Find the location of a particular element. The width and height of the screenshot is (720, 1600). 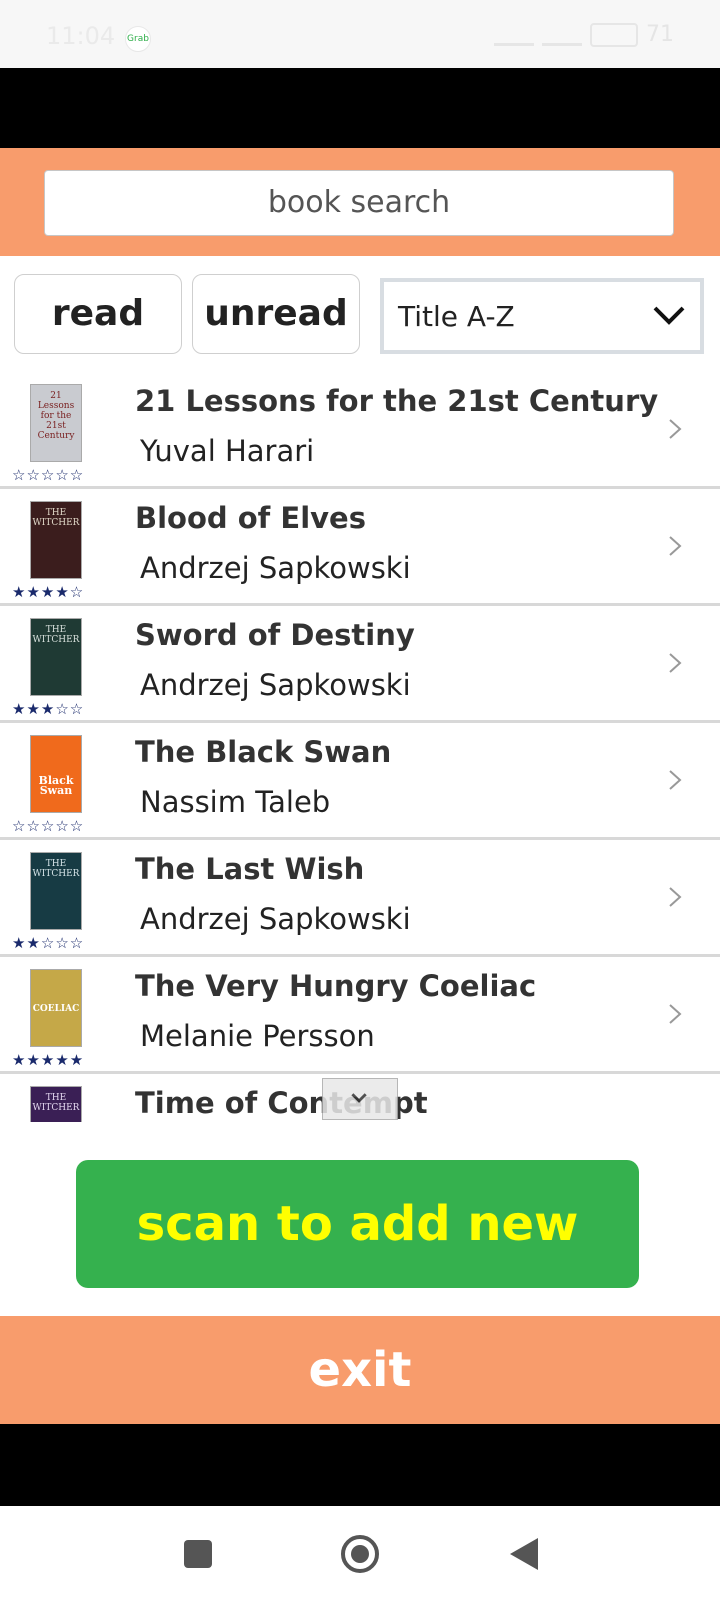

book-cover: COELIAC is located at coordinates (56, 1008).